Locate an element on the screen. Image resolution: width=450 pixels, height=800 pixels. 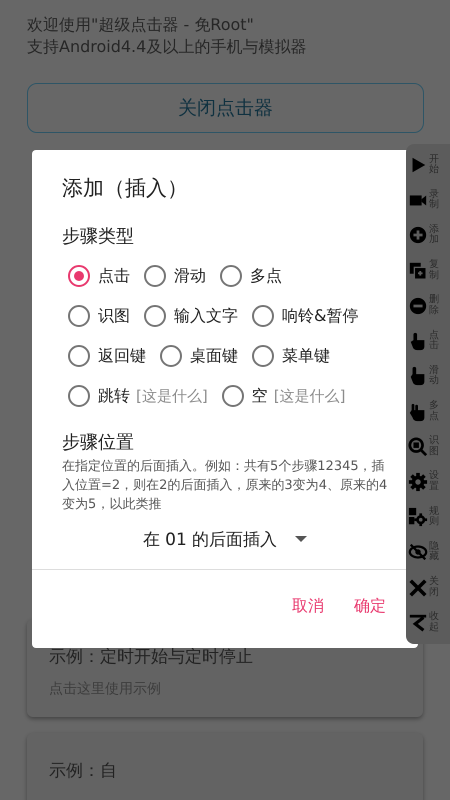
radio-option: 输入文字 is located at coordinates (206, 316).